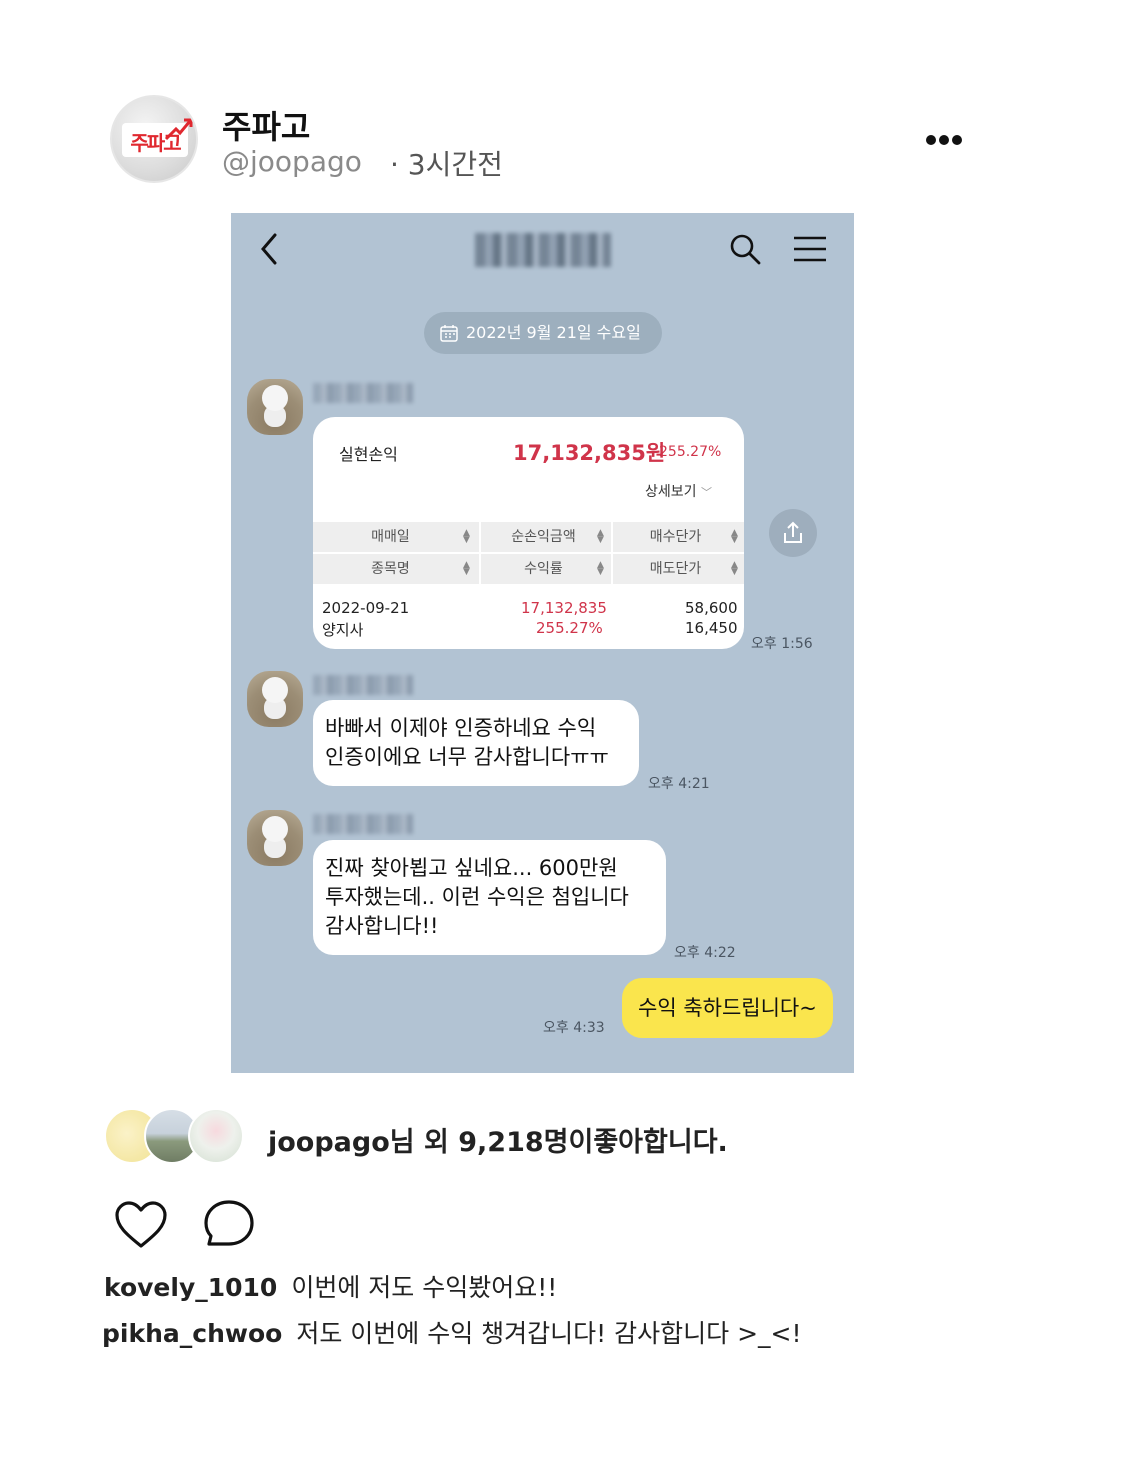  Describe the element at coordinates (477, 897) in the screenshot. I see `message-line: 투자했는데.. 이런 수익은 첨입니다` at that location.